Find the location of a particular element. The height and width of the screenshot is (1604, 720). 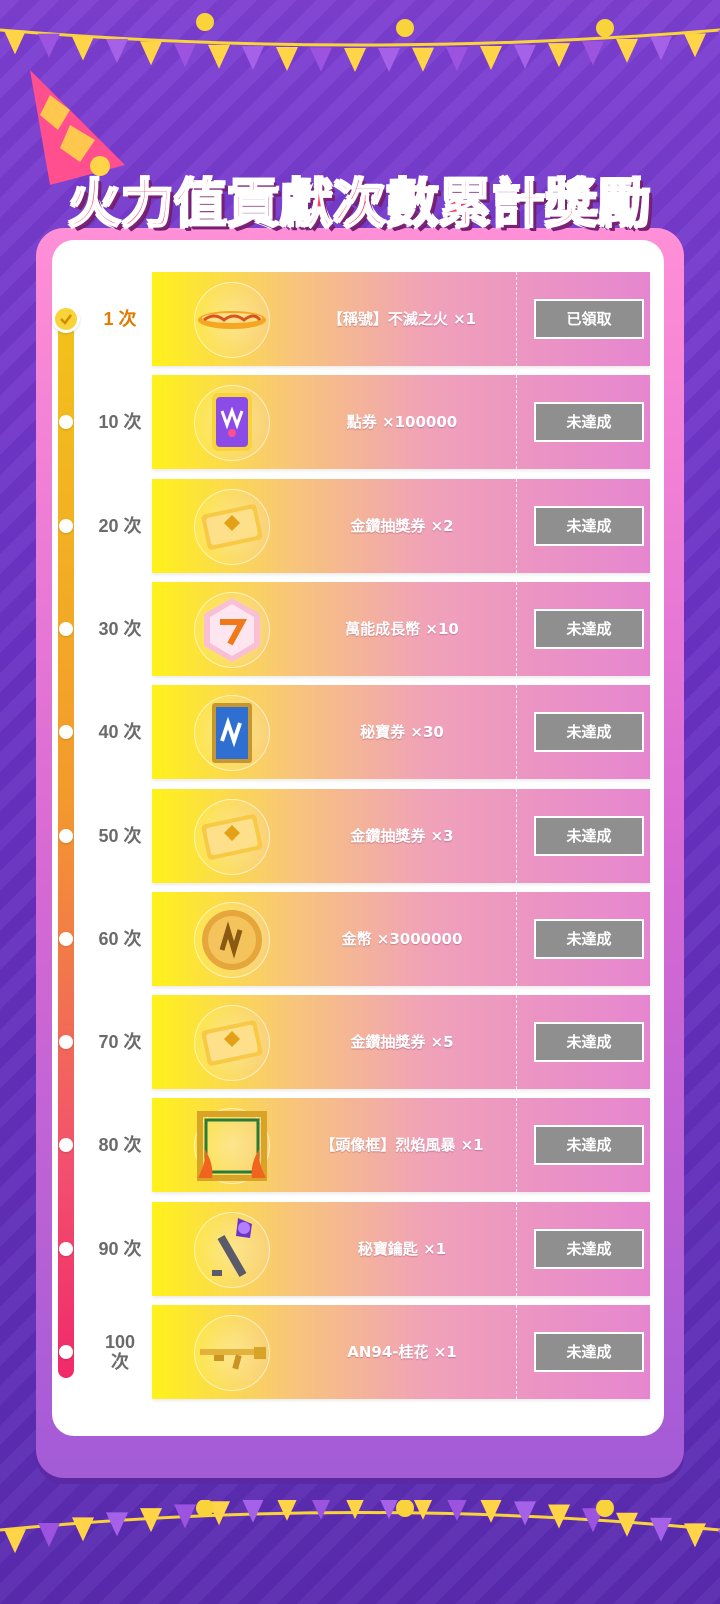

check-icon is located at coordinates (66, 319).